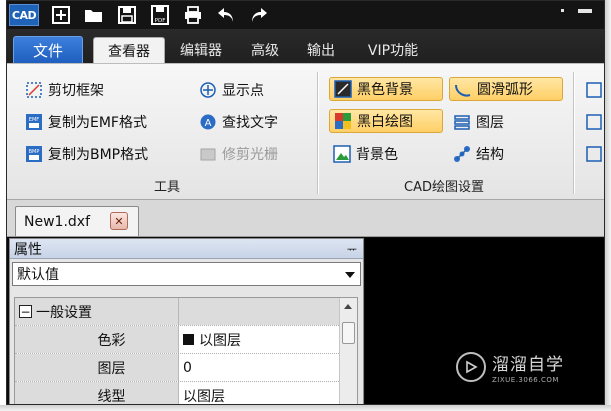 Image resolution: width=611 pixels, height=411 pixels. Describe the element at coordinates (111, 396) in the screenshot. I see `property-name: 线型` at that location.